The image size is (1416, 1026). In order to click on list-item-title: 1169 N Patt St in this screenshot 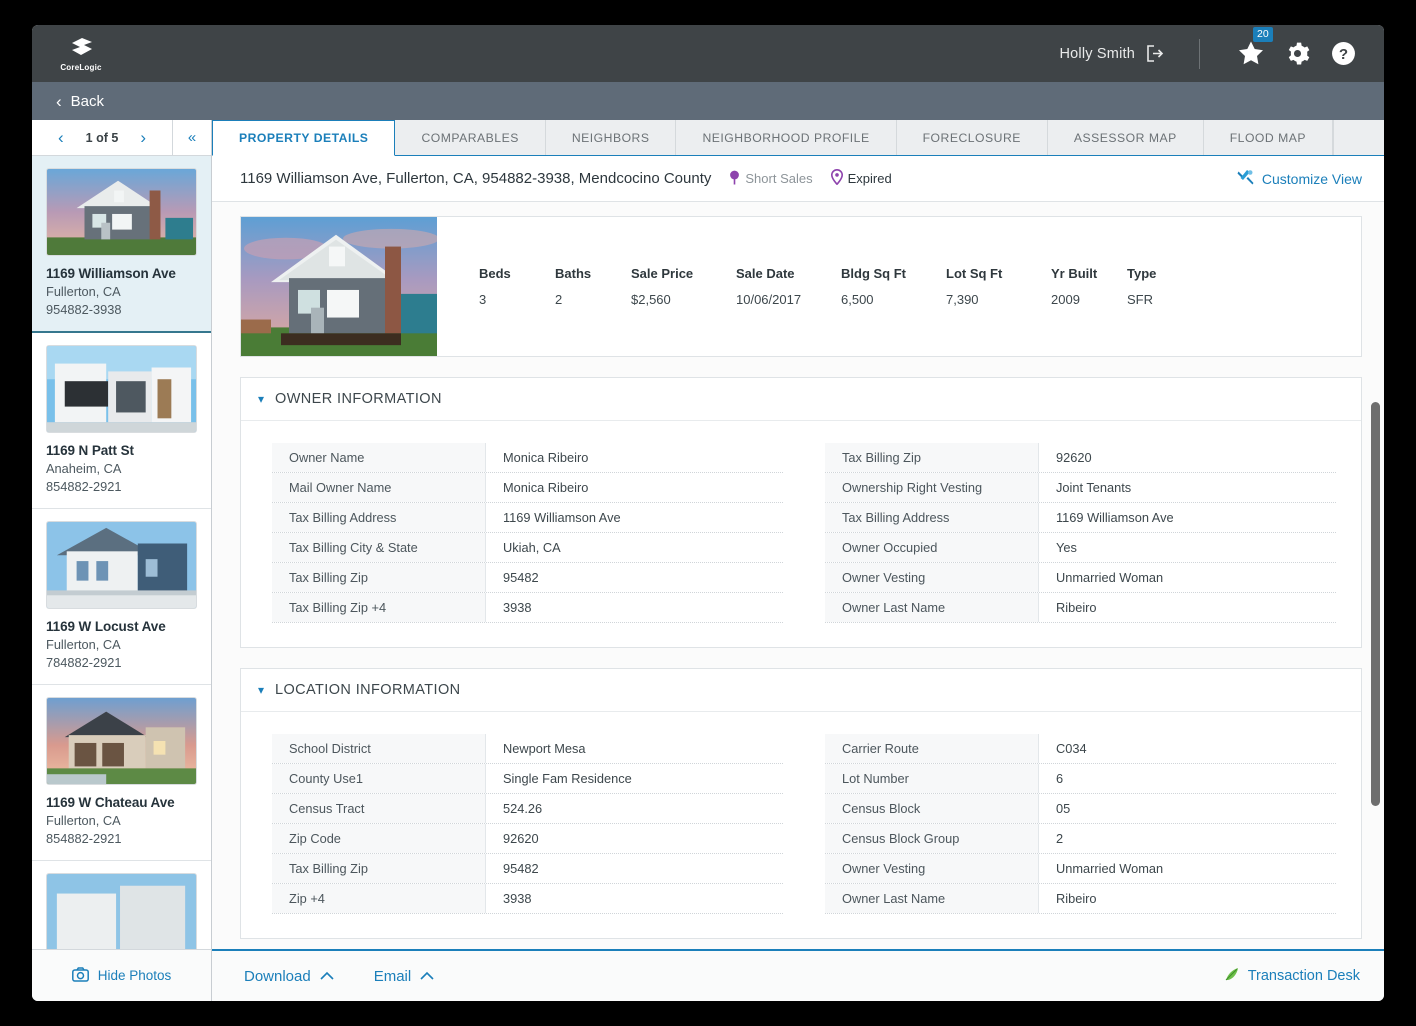, I will do `click(90, 450)`.